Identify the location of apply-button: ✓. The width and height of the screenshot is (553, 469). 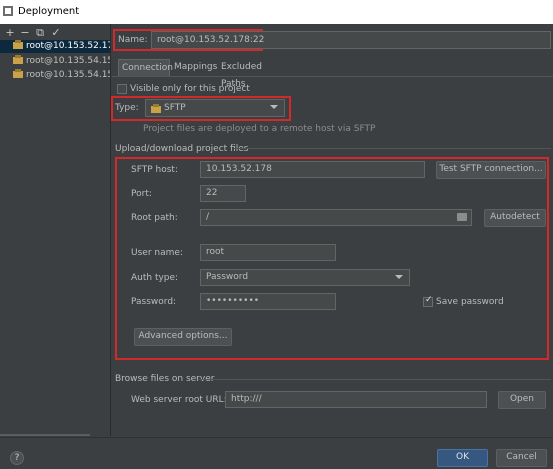
(56, 33).